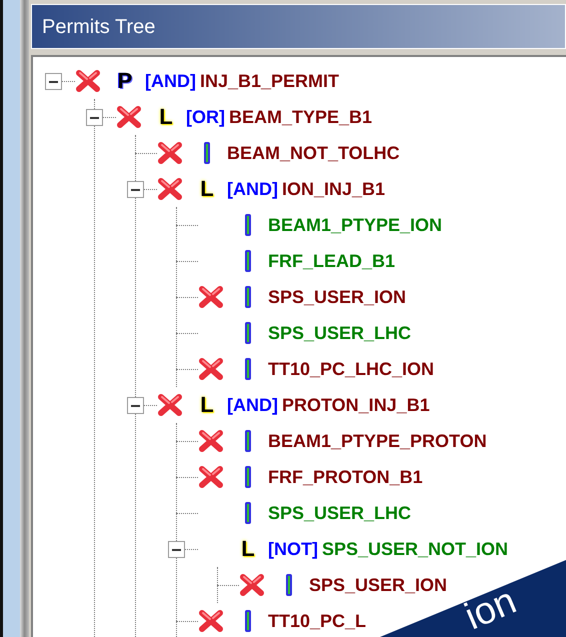 The image size is (566, 637). Describe the element at coordinates (293, 549) in the screenshot. I see `operator-label: [NOT]` at that location.